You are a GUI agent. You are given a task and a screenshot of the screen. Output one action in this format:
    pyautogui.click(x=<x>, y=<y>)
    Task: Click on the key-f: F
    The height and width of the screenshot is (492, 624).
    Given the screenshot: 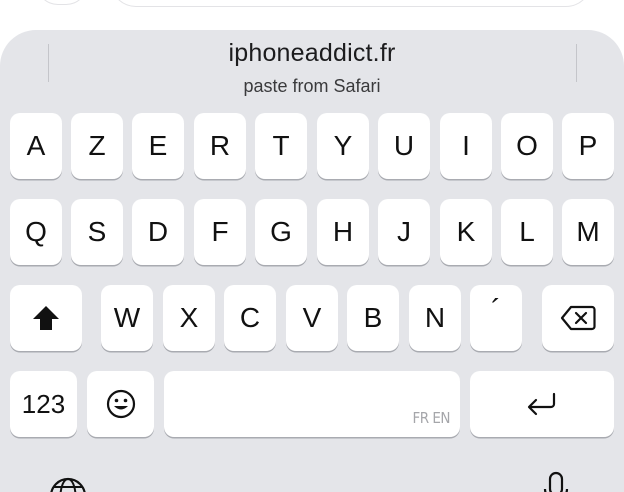 What is the action you would take?
    pyautogui.click(x=220, y=232)
    